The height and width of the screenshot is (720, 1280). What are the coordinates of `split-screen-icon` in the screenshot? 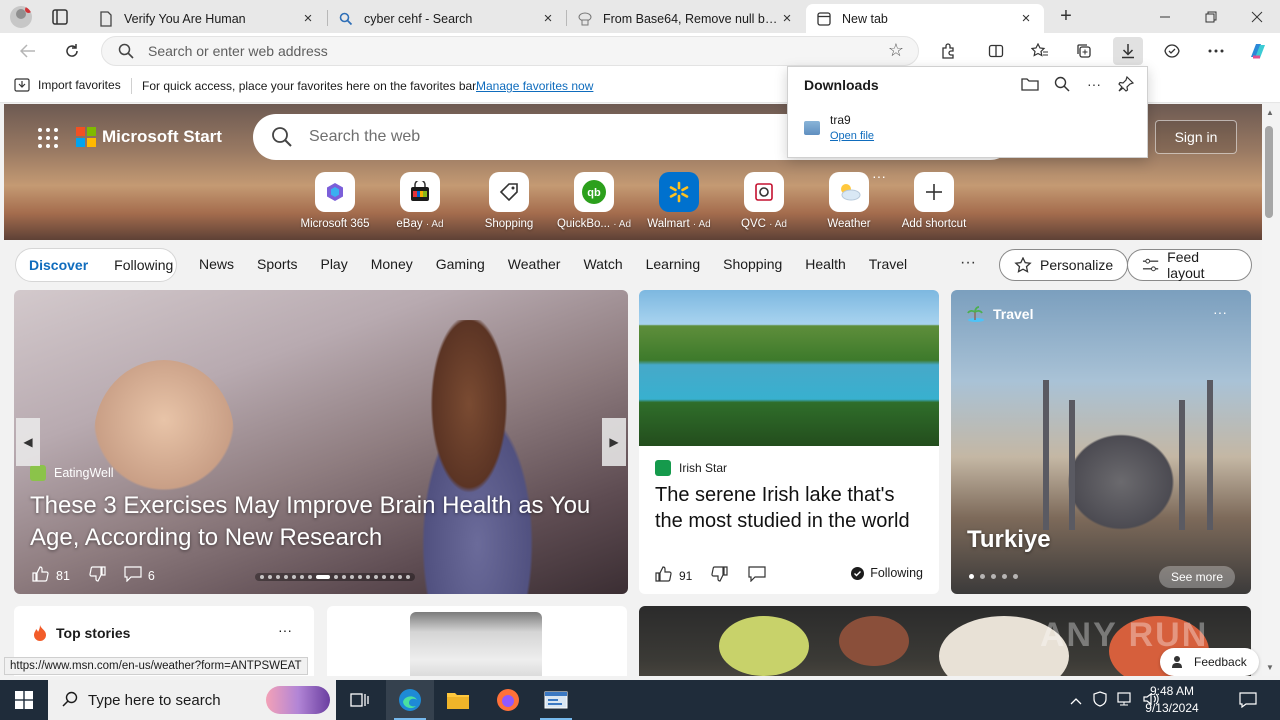 It's located at (996, 51).